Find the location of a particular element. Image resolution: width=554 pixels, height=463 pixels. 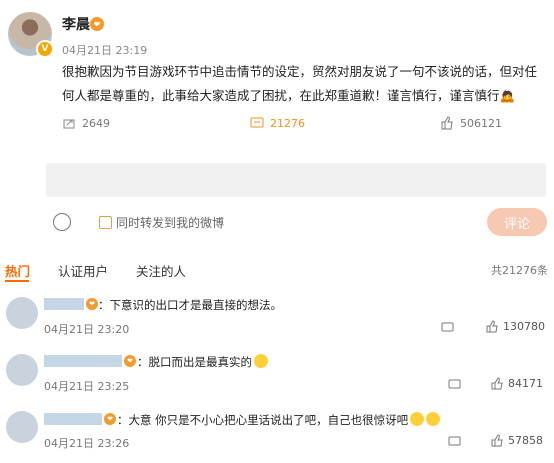

active-tab-indicator is located at coordinates (17, 281).